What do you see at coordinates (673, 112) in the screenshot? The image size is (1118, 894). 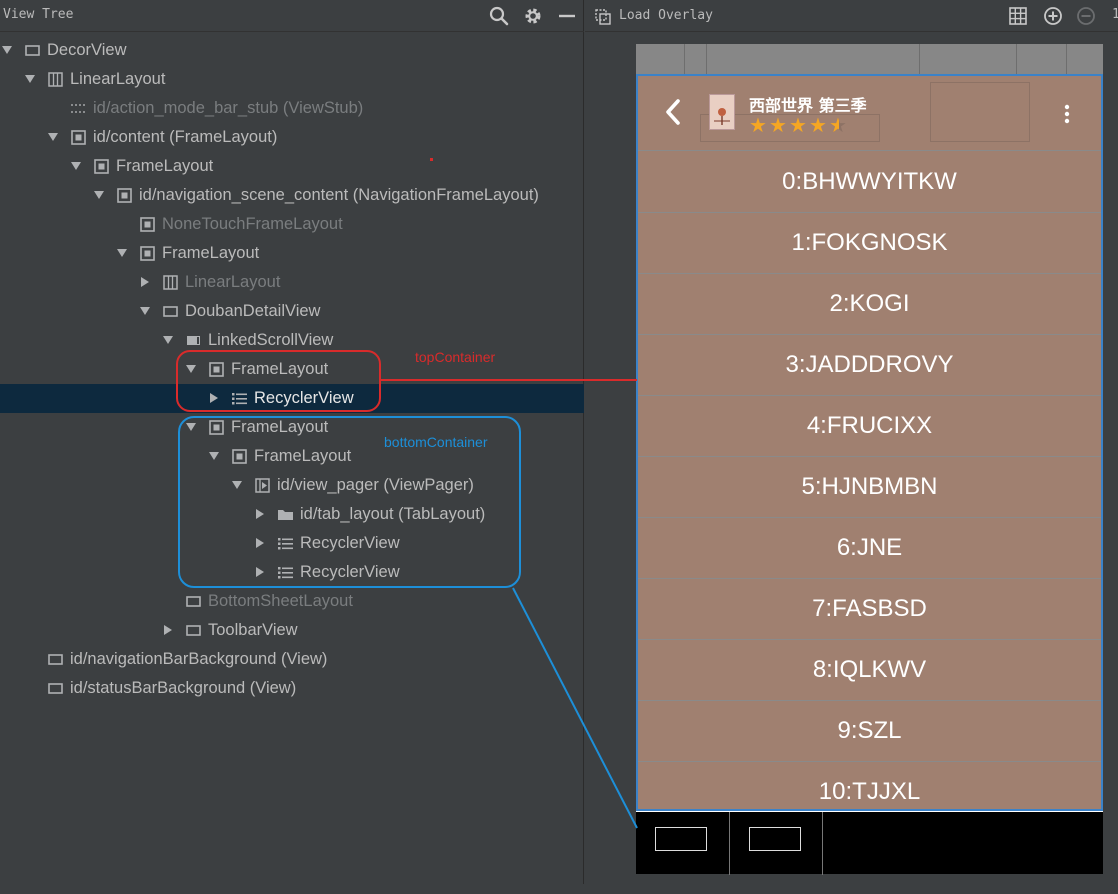 I see `back-arrow-icon` at bounding box center [673, 112].